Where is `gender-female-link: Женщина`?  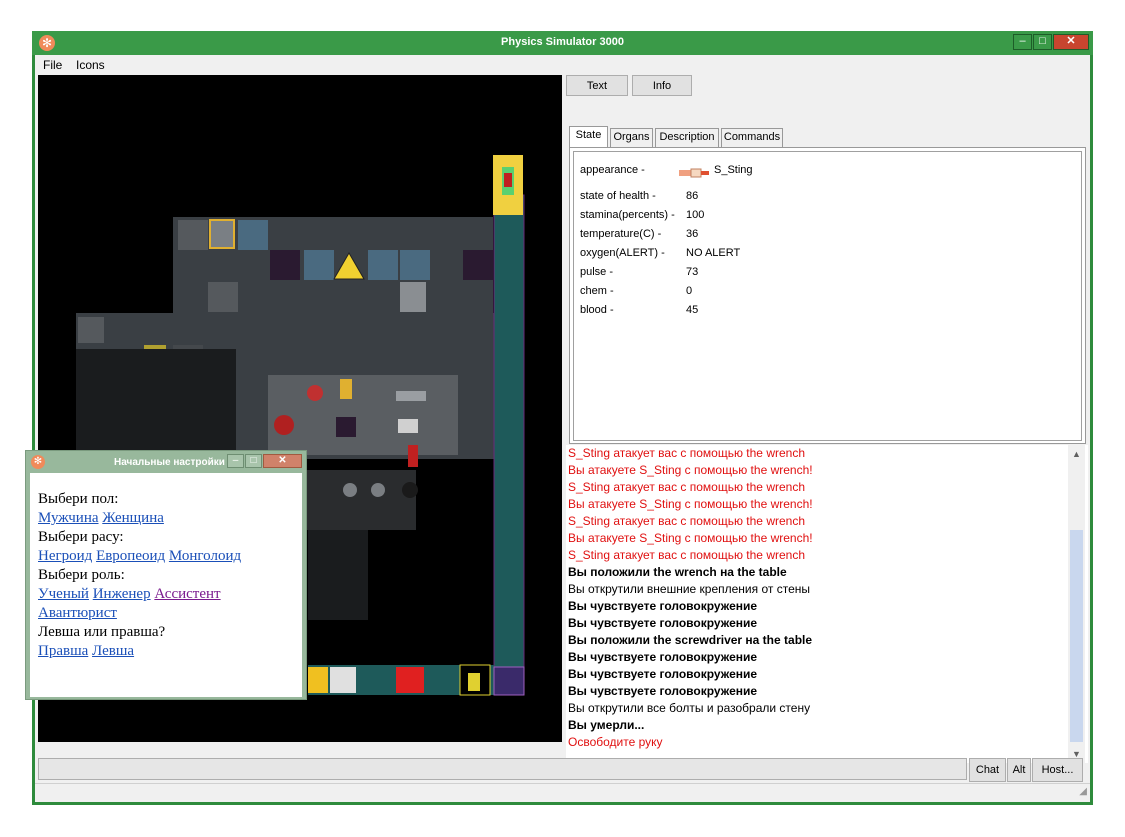 gender-female-link: Женщина is located at coordinates (133, 518).